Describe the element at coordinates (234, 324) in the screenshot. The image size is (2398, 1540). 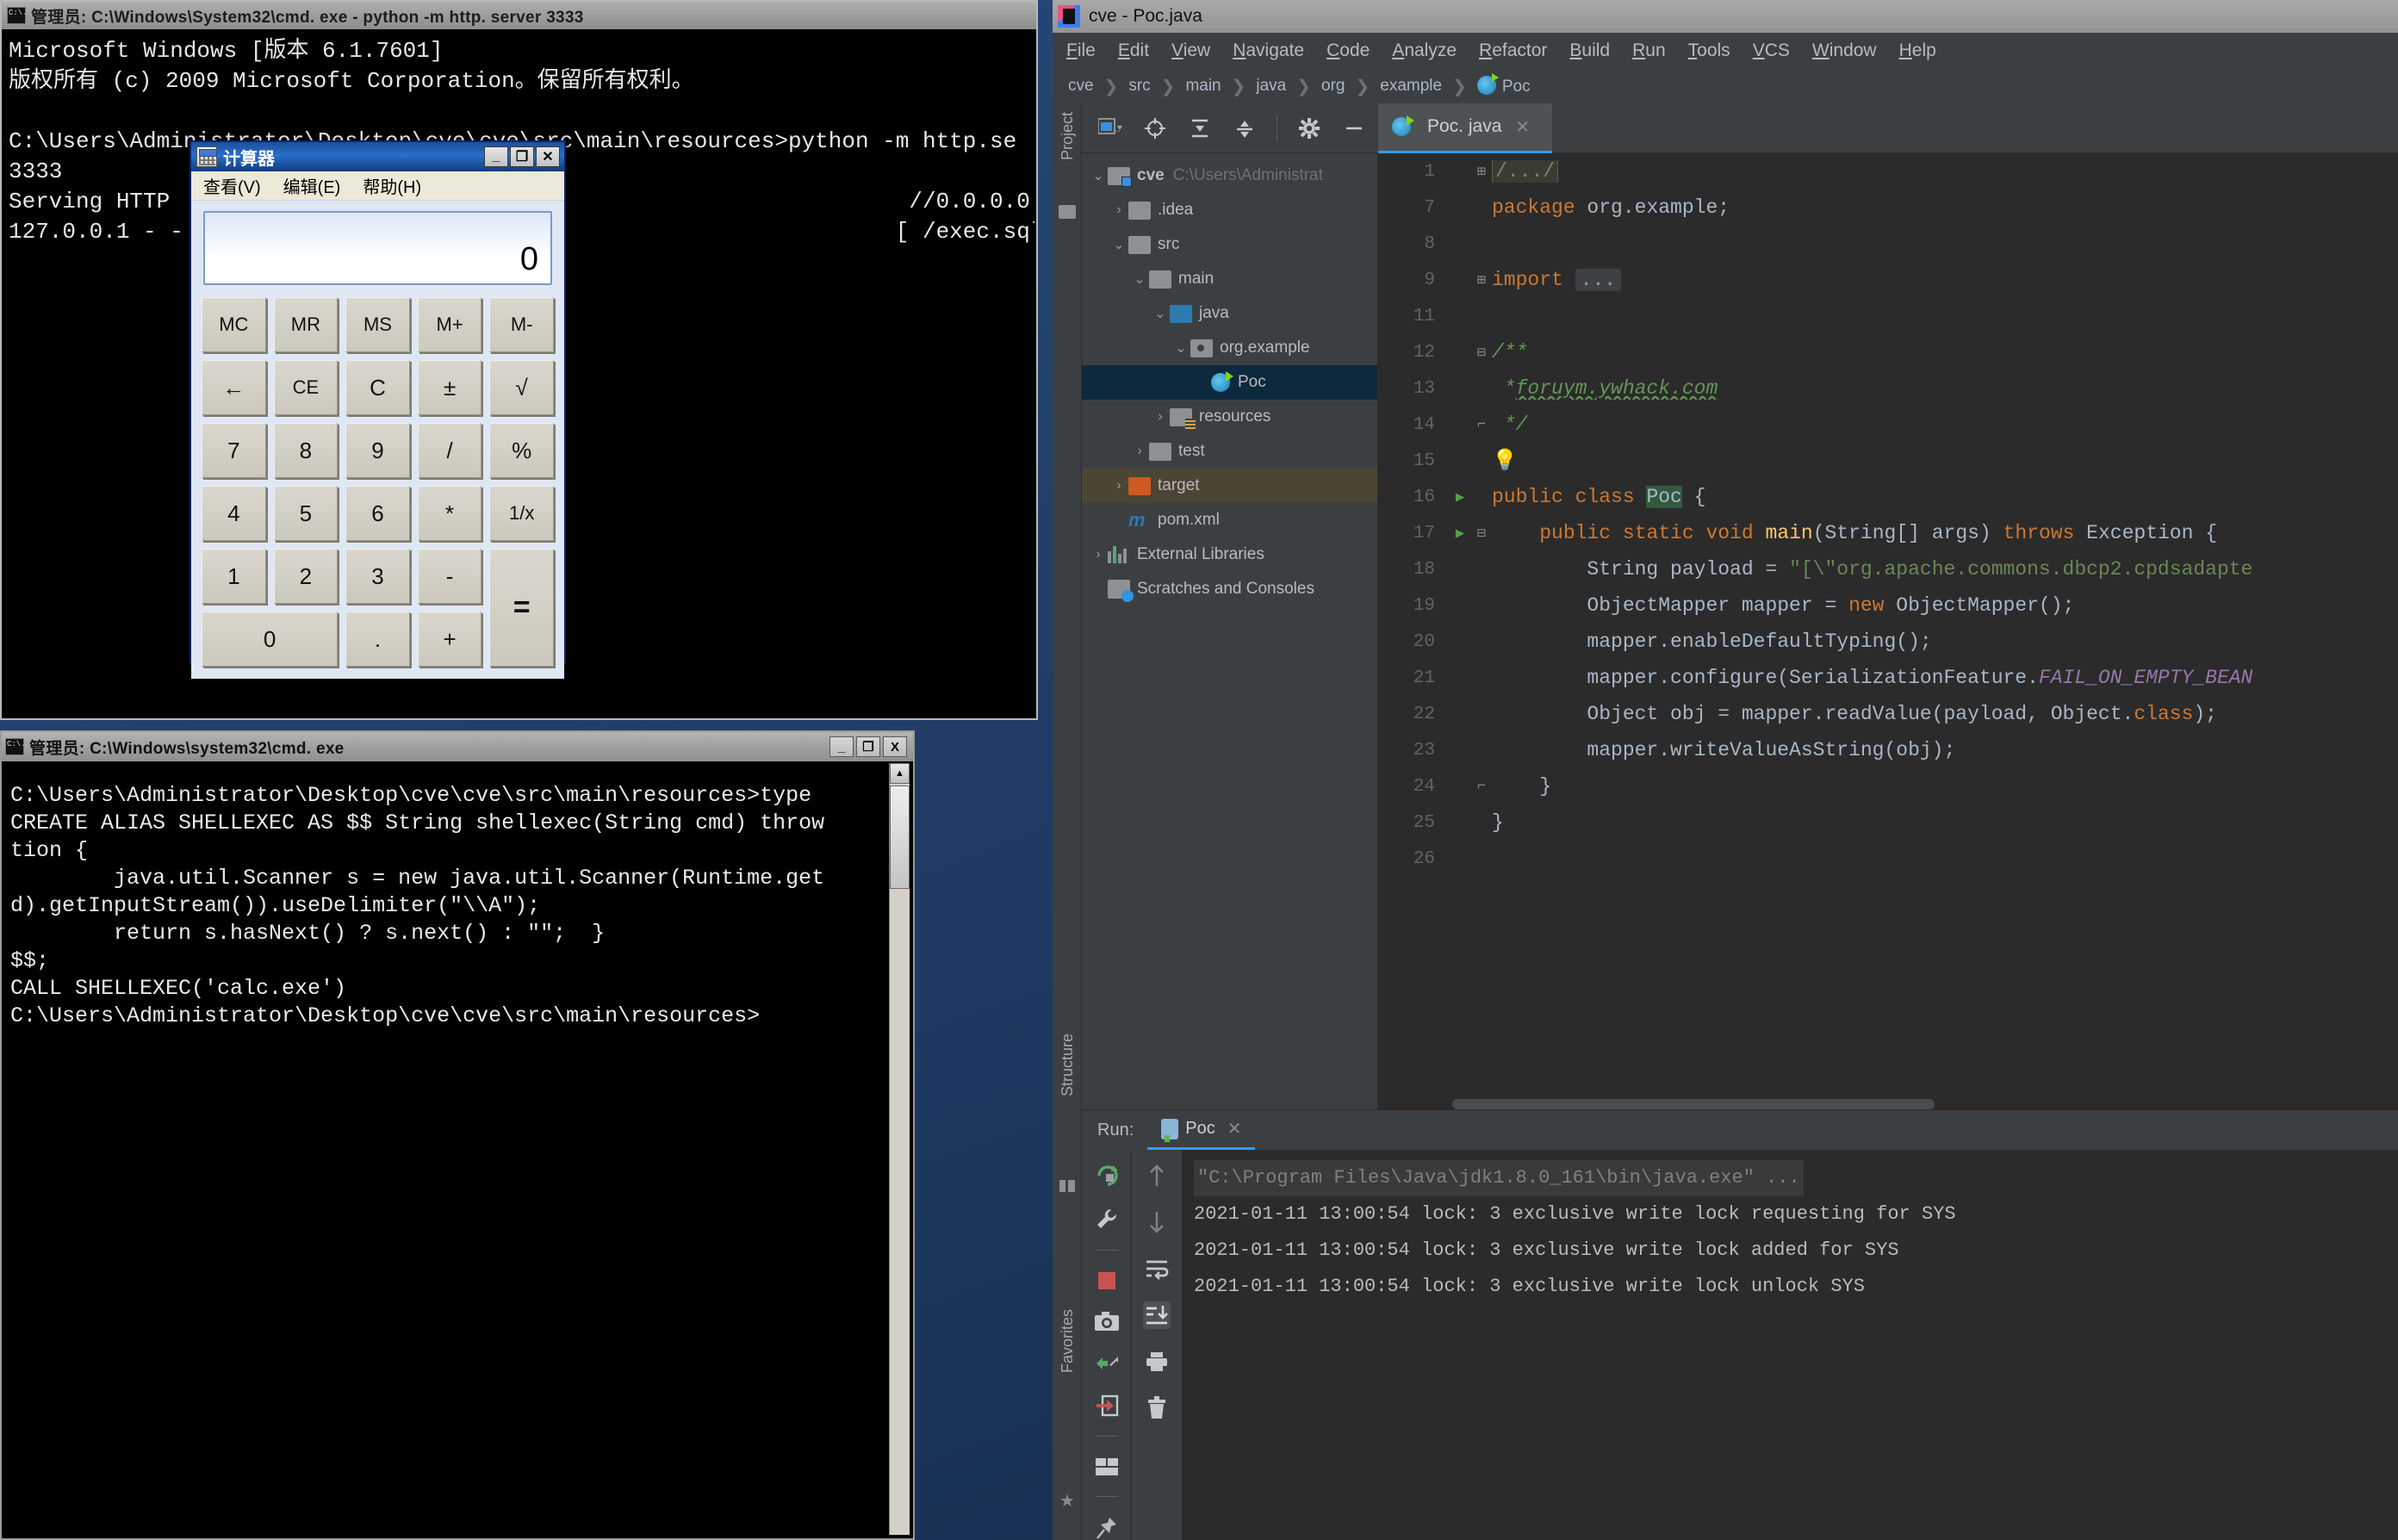
I see `calc-key-mc: MC` at that location.